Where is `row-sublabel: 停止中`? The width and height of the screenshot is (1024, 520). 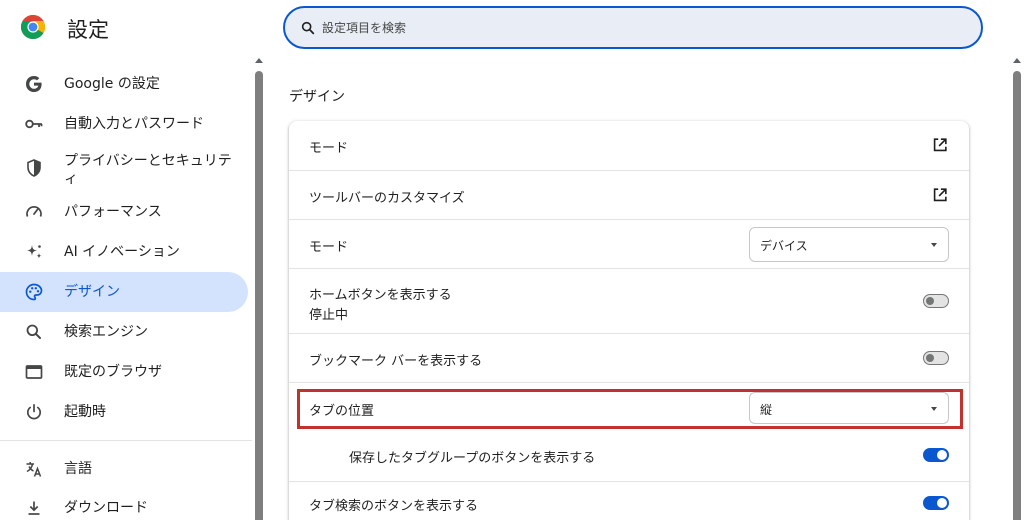
row-sublabel: 停止中 is located at coordinates (329, 315).